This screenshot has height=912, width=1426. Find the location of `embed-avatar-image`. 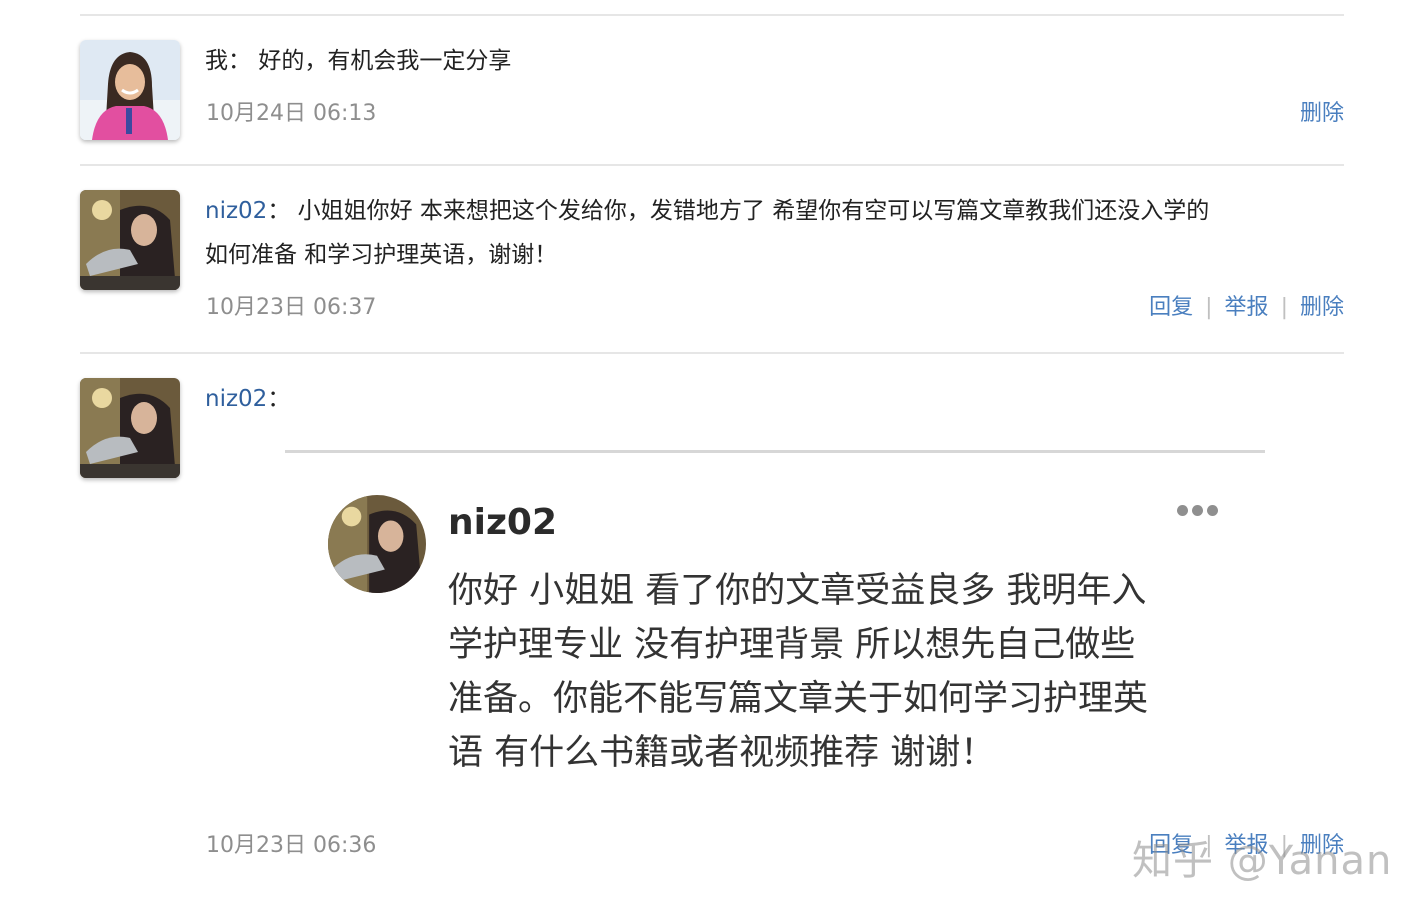

embed-avatar-image is located at coordinates (377, 544).